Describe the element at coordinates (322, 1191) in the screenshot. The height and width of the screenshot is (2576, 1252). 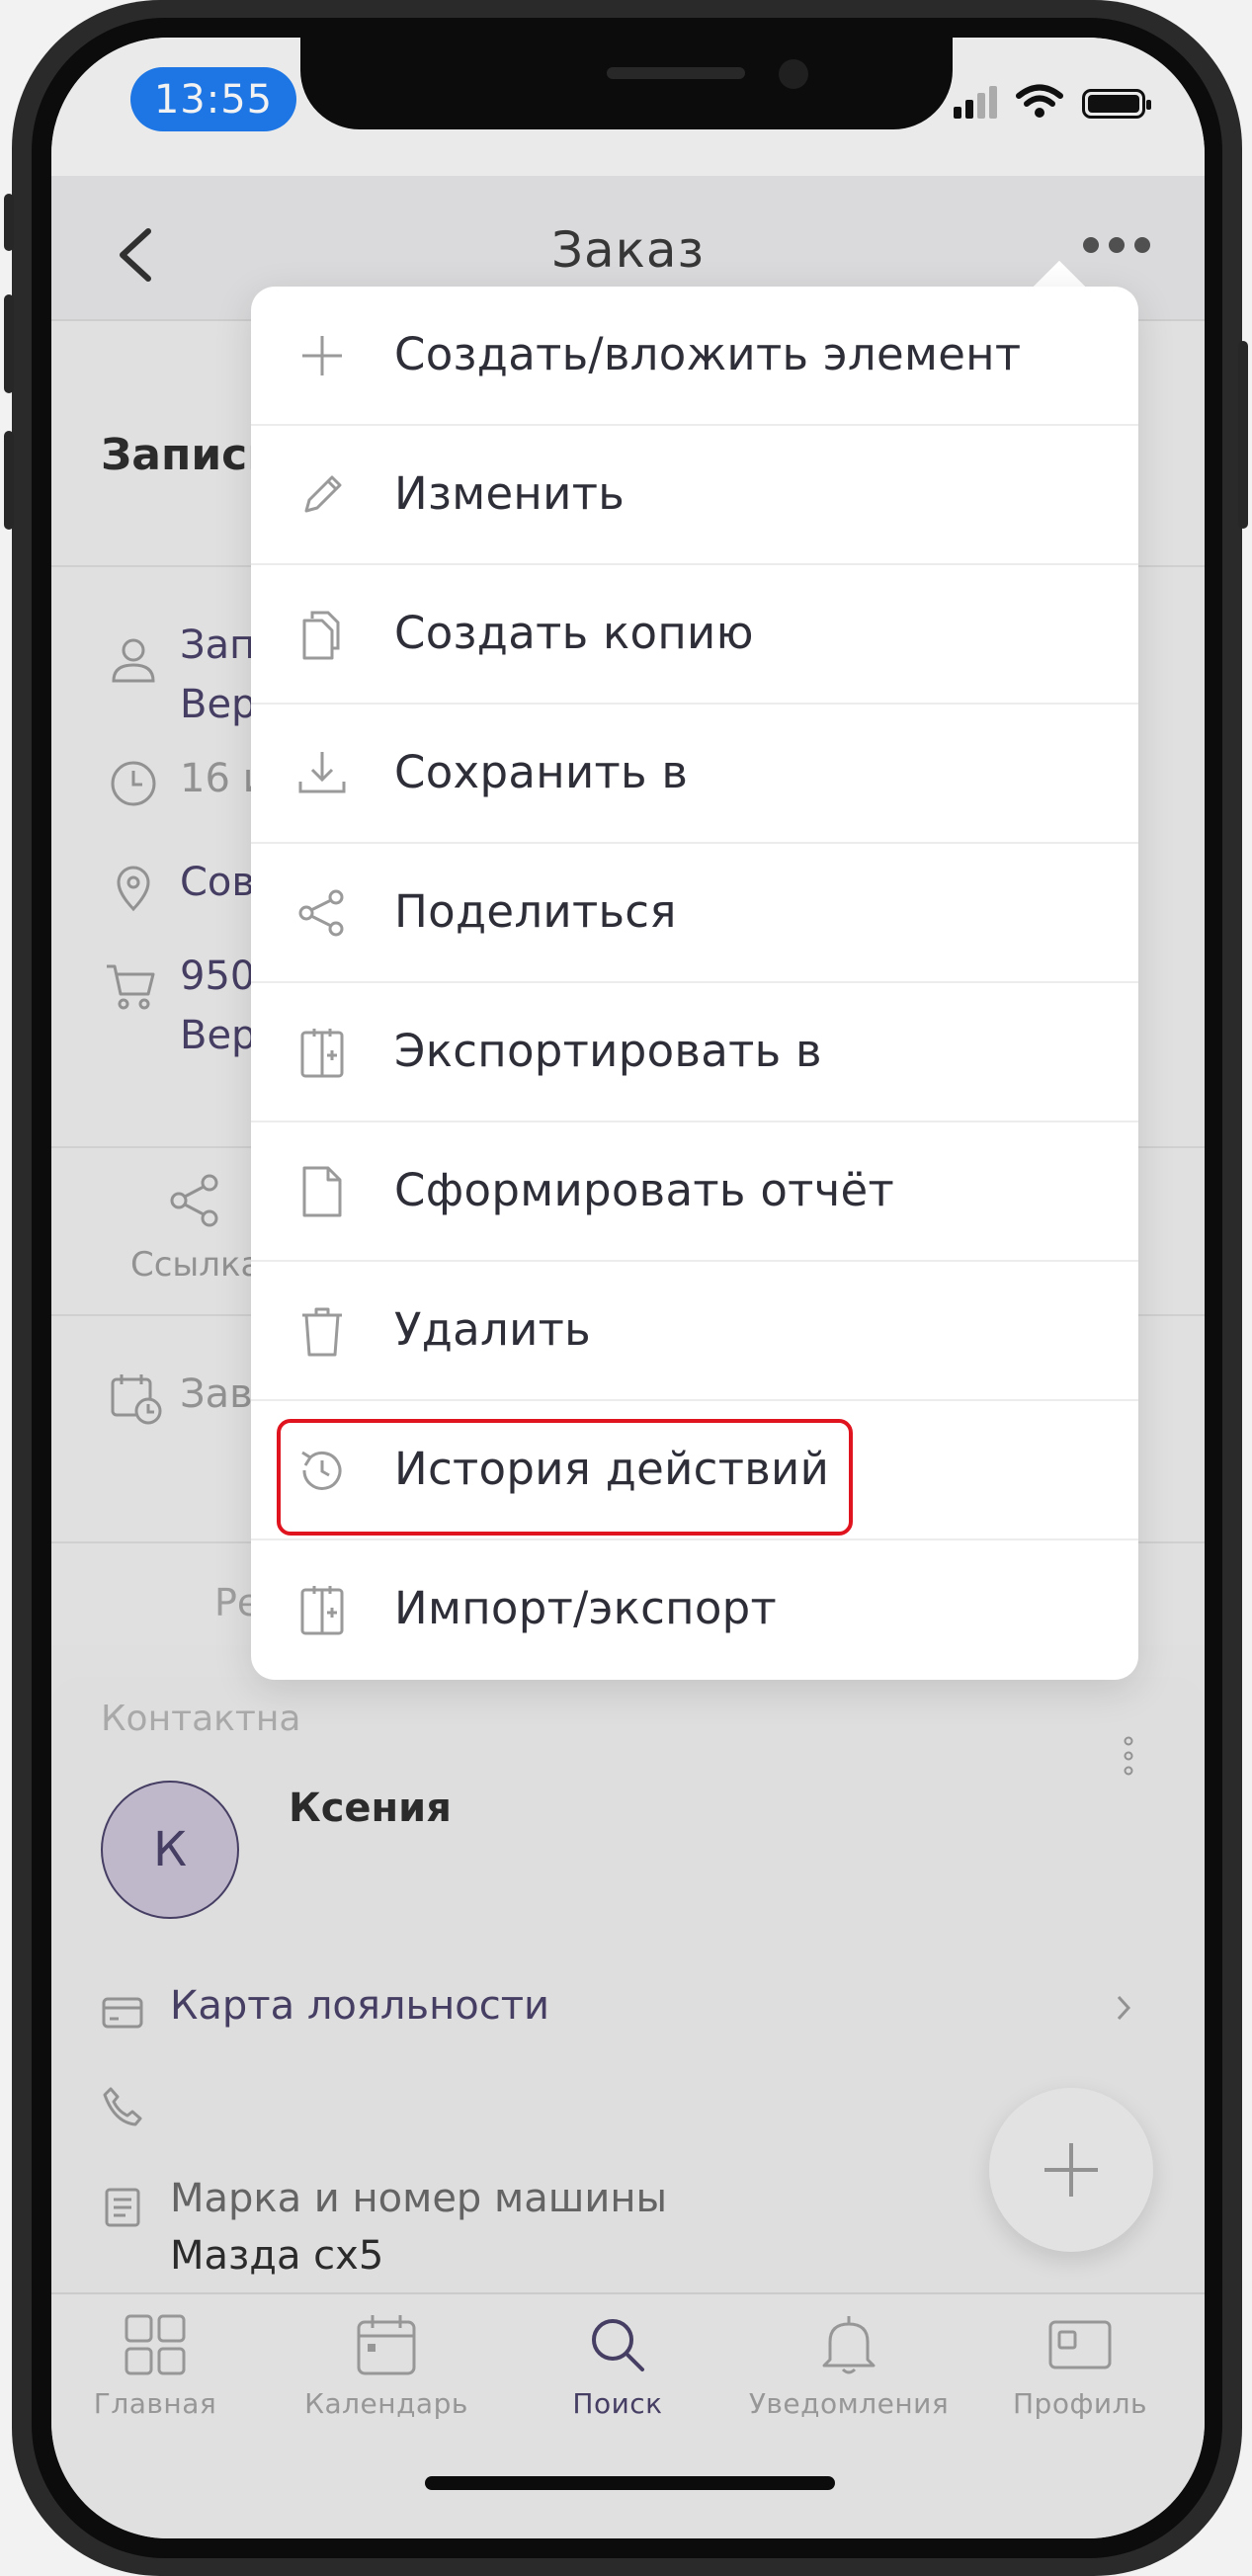
I see `document-icon` at that location.